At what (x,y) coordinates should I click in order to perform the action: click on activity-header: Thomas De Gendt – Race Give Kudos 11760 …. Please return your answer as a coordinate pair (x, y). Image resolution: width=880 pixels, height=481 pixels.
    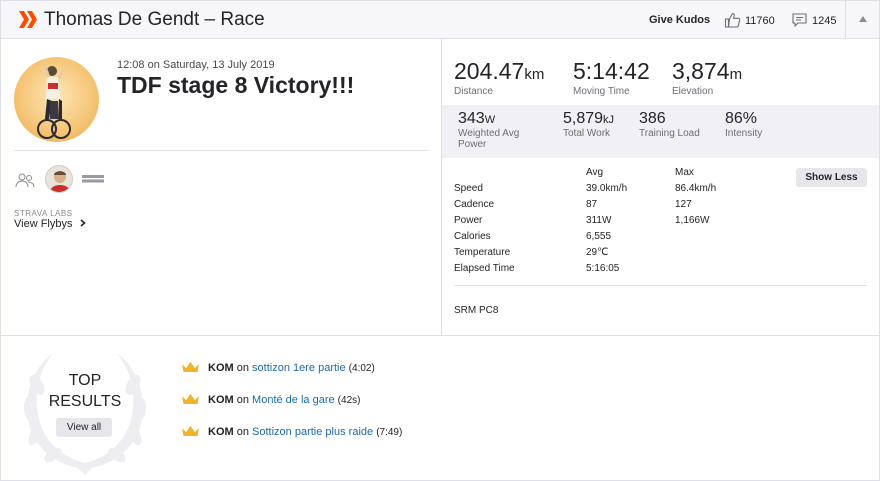
    Looking at the image, I should click on (440, 20).